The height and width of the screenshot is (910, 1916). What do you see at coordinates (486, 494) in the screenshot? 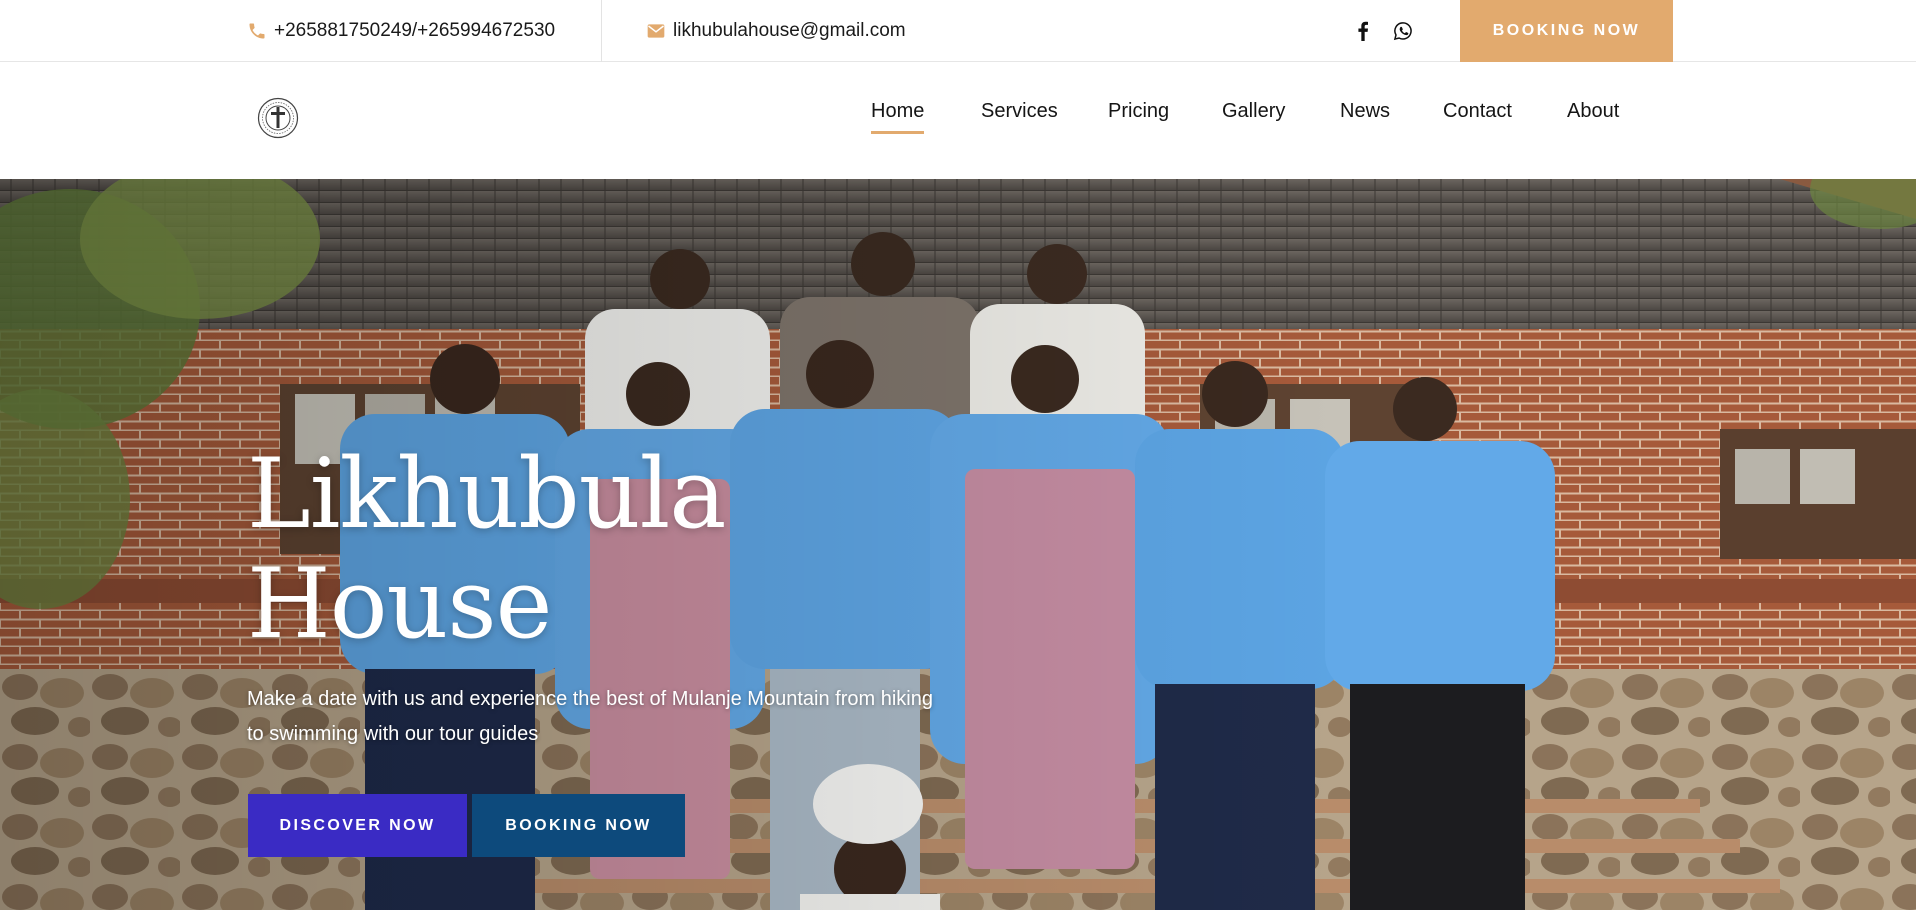
I see `hero-title-line-1: Likhubula` at bounding box center [486, 494].